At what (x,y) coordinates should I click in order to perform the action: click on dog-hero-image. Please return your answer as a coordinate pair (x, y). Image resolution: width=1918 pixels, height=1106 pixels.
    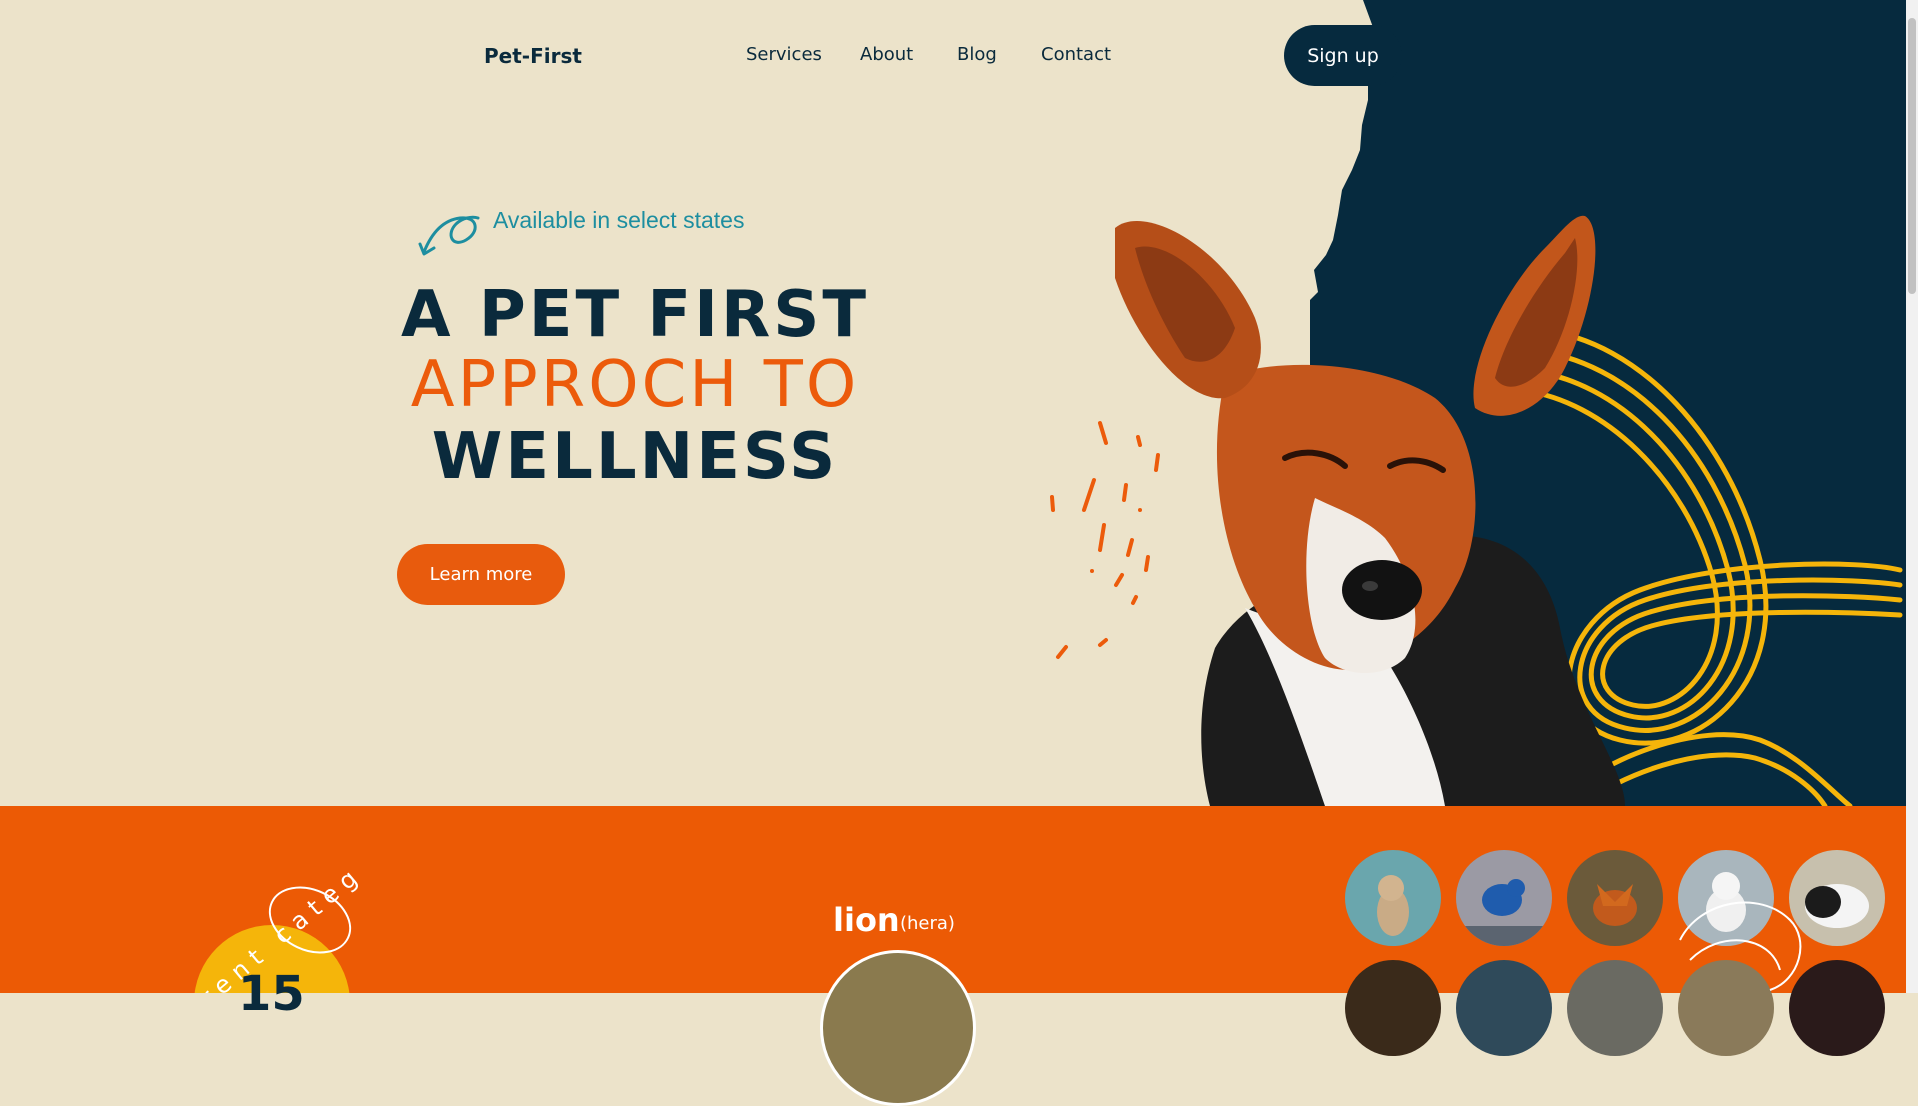
    Looking at the image, I should click on (1370, 510).